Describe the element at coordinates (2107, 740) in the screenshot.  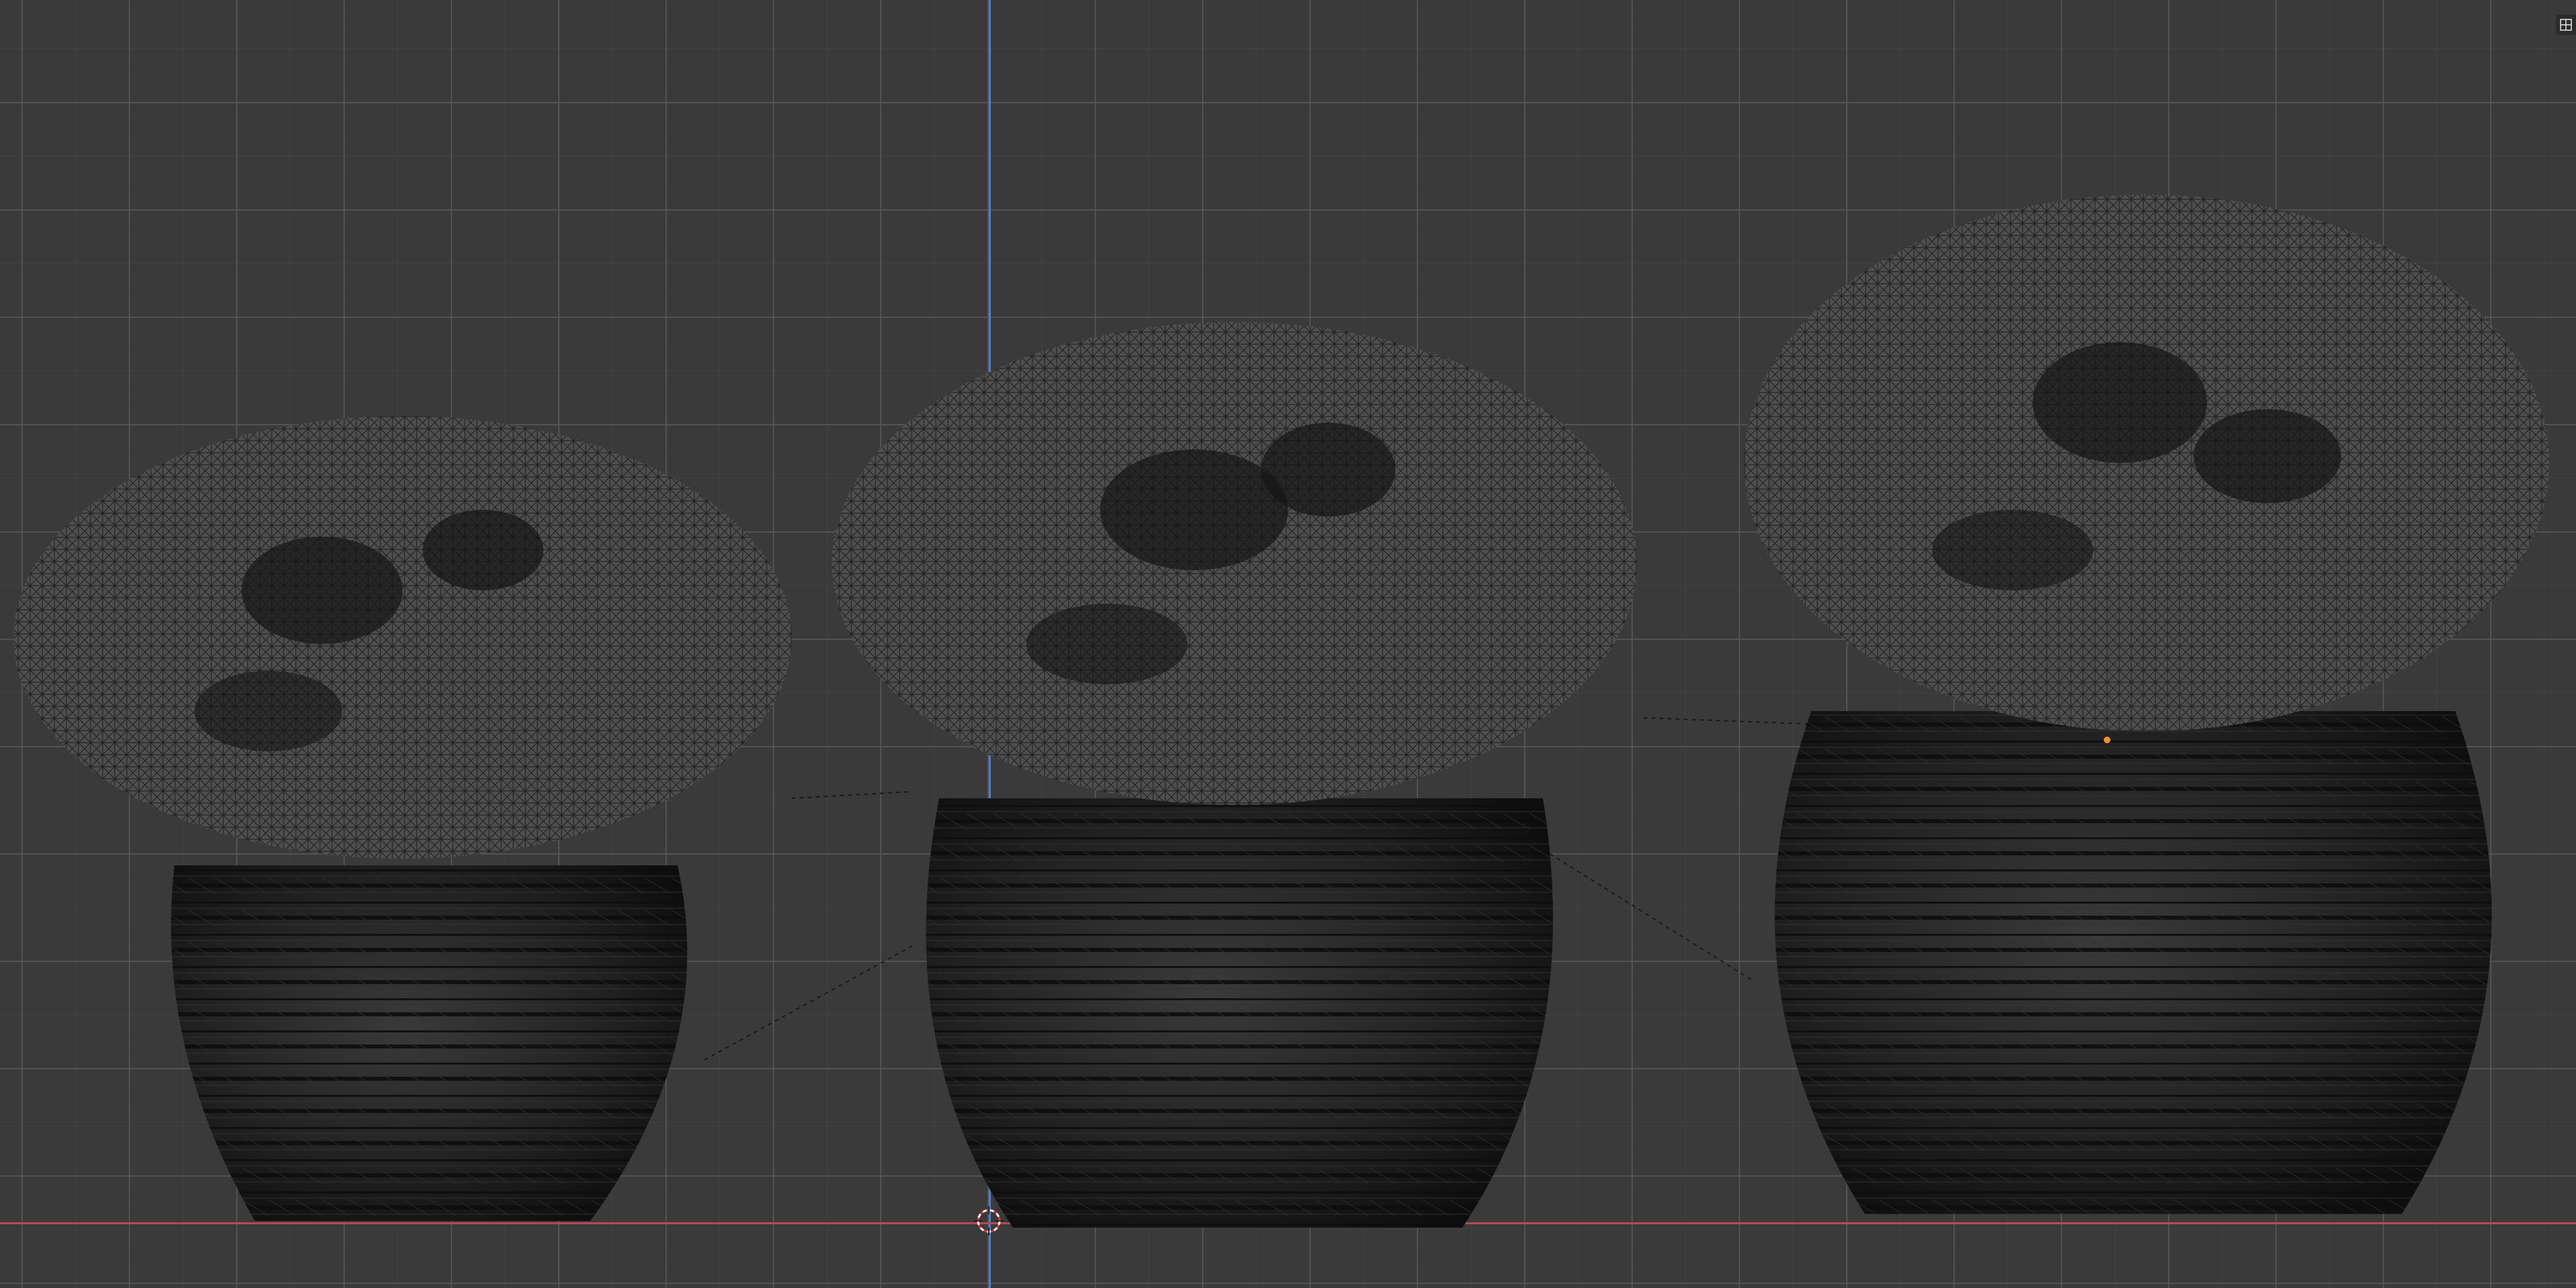
I see `object-origin-marker` at that location.